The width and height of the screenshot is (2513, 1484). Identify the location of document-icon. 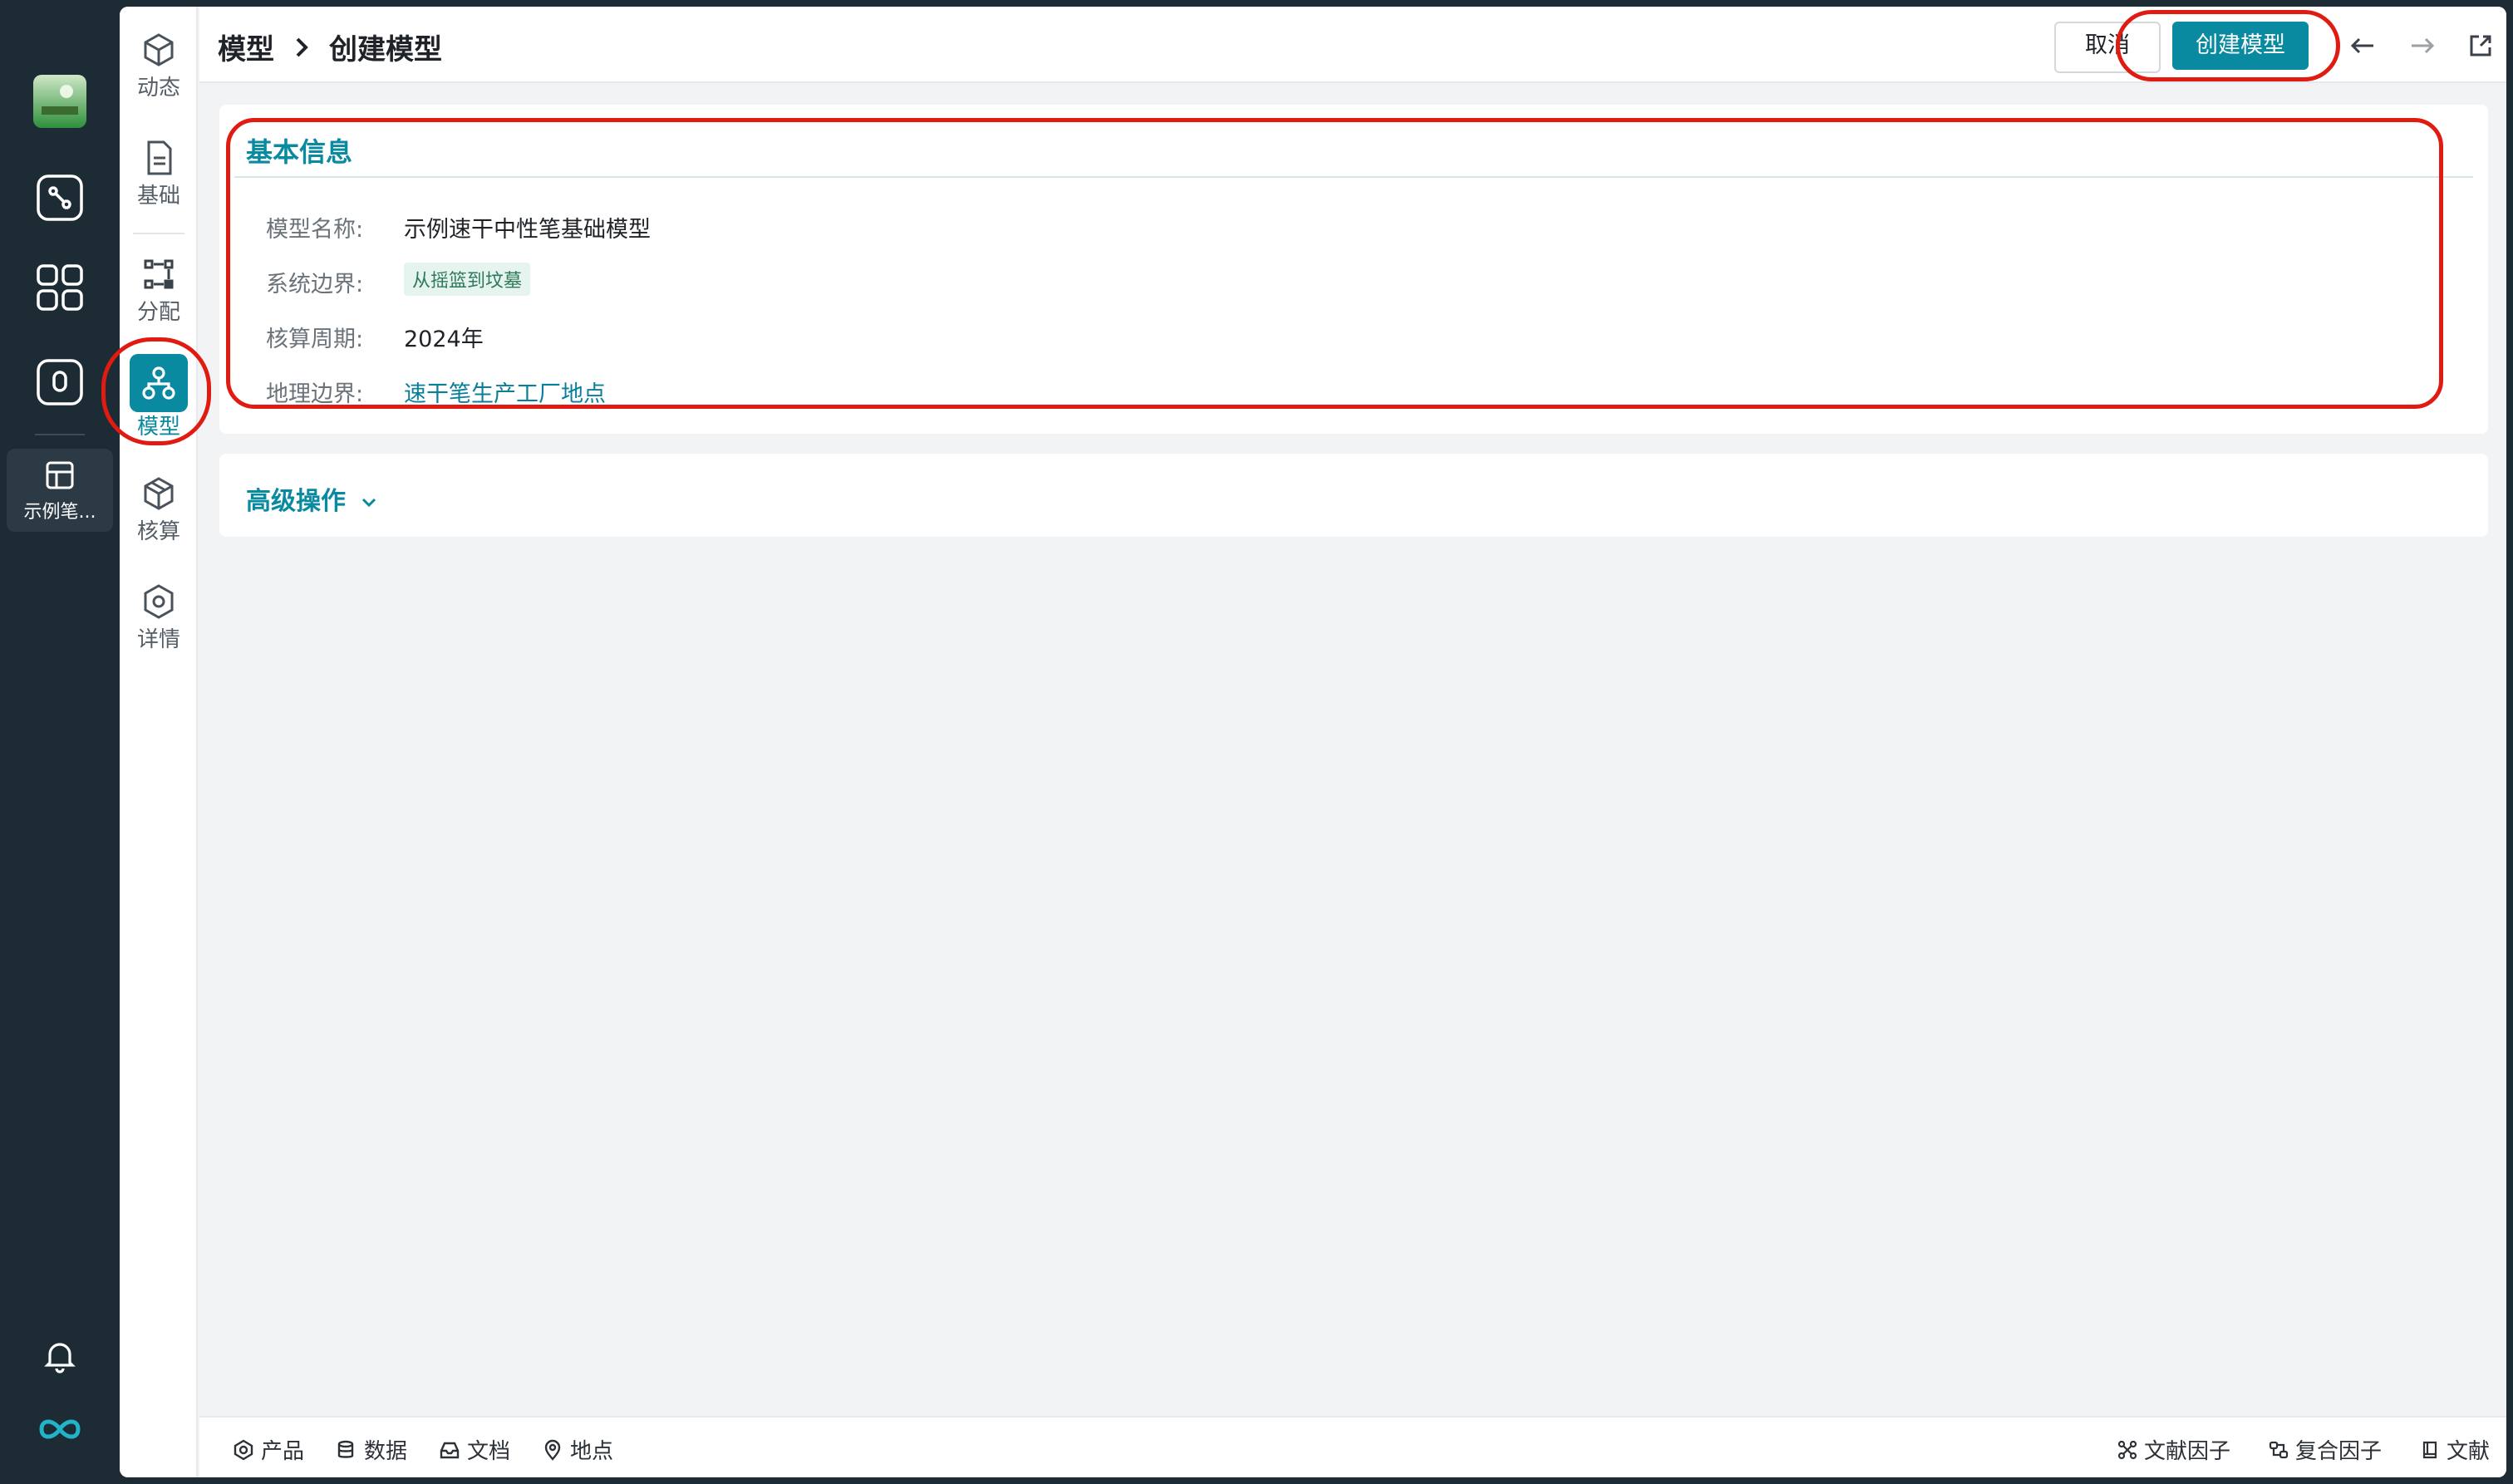
(159, 157).